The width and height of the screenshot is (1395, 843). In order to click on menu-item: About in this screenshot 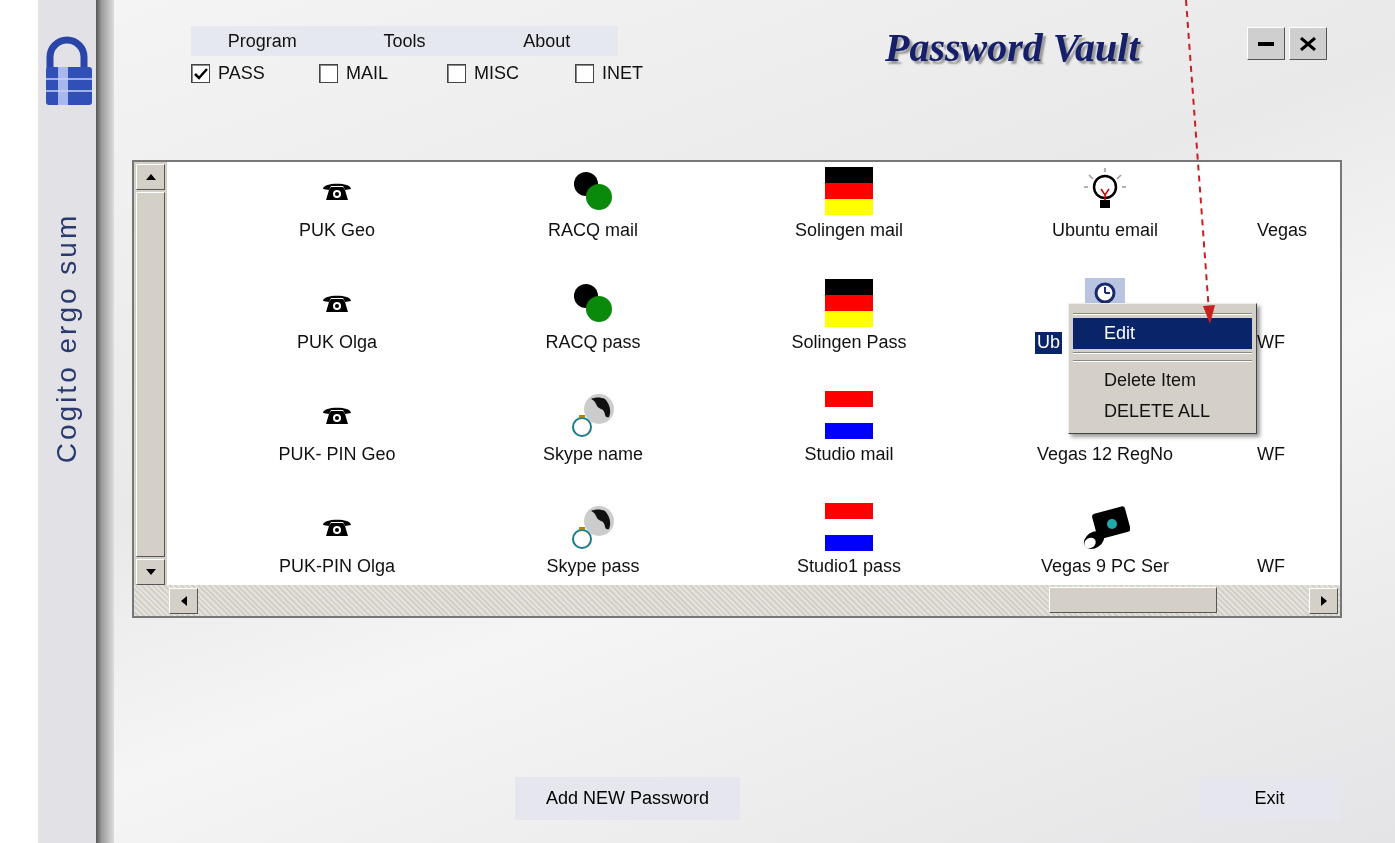, I will do `click(546, 41)`.